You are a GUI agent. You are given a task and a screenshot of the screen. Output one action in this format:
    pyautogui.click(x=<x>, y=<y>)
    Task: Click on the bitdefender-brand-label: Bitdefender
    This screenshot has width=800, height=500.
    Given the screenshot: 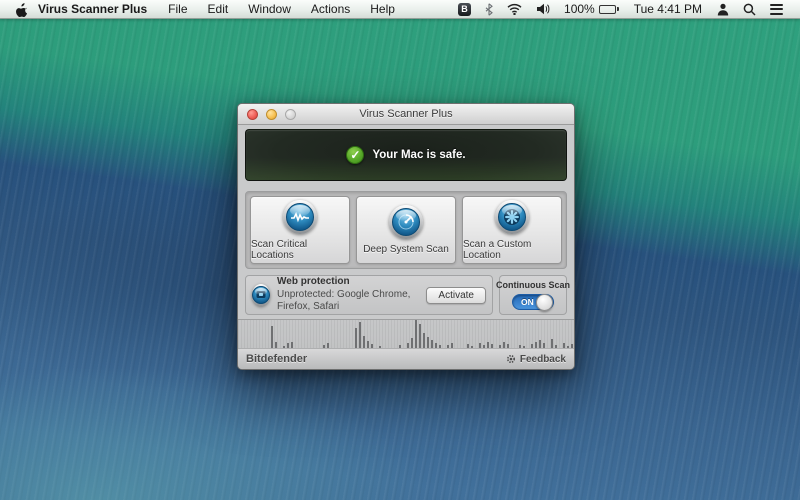 What is the action you would take?
    pyautogui.click(x=277, y=359)
    